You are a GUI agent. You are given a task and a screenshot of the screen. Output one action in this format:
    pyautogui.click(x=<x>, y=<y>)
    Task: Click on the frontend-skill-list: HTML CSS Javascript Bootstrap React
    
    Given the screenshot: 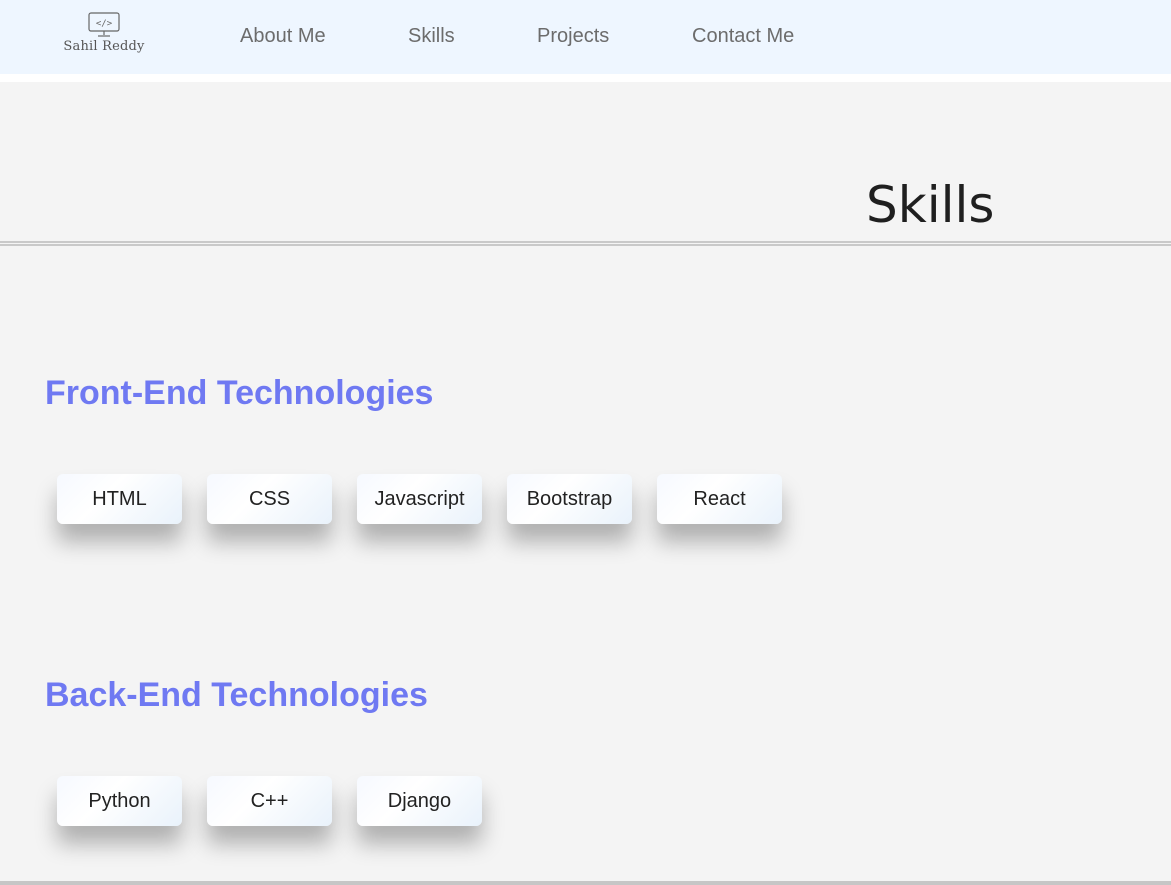 What is the action you would take?
    pyautogui.click(x=419, y=499)
    